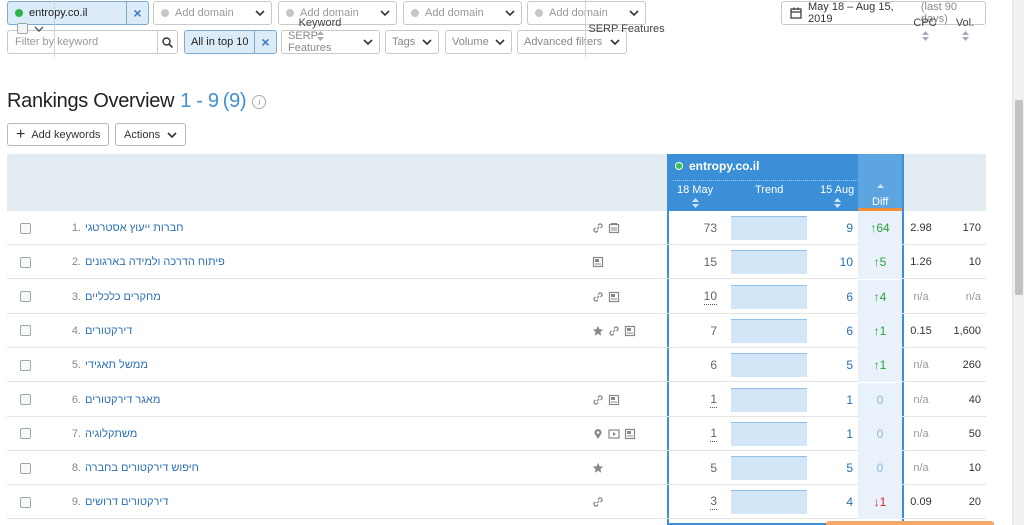  I want to click on cpc-header-label: CPC, so click(925, 22).